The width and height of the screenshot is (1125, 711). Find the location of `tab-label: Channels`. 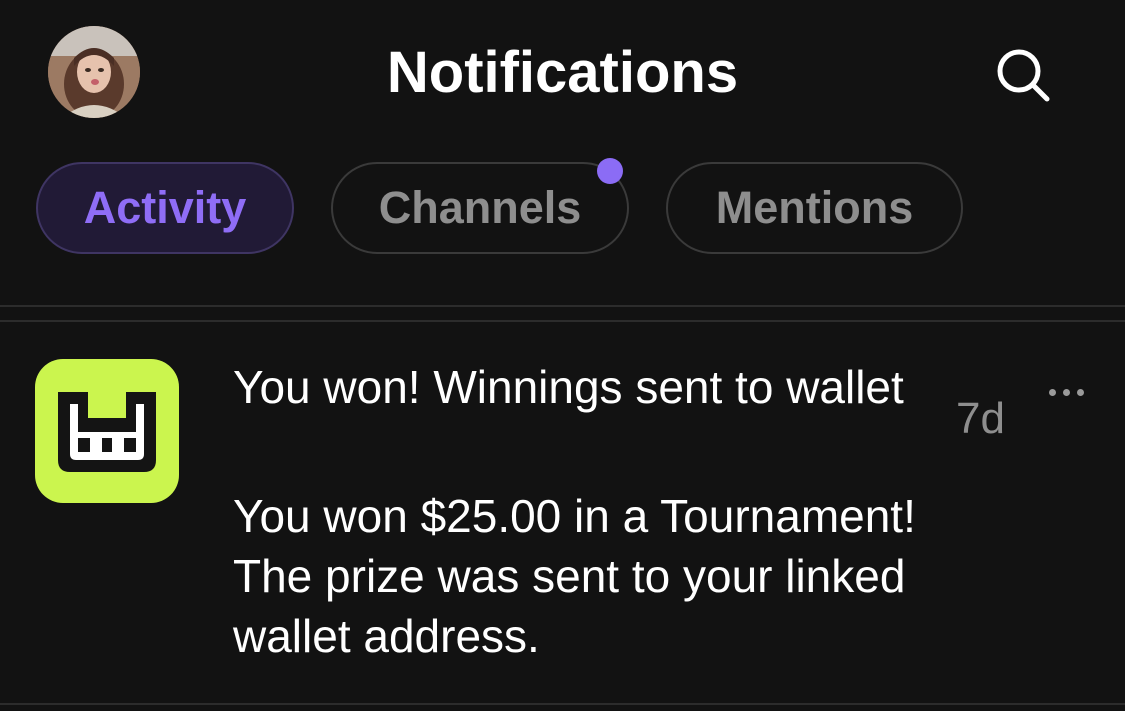

tab-label: Channels is located at coordinates (480, 207).